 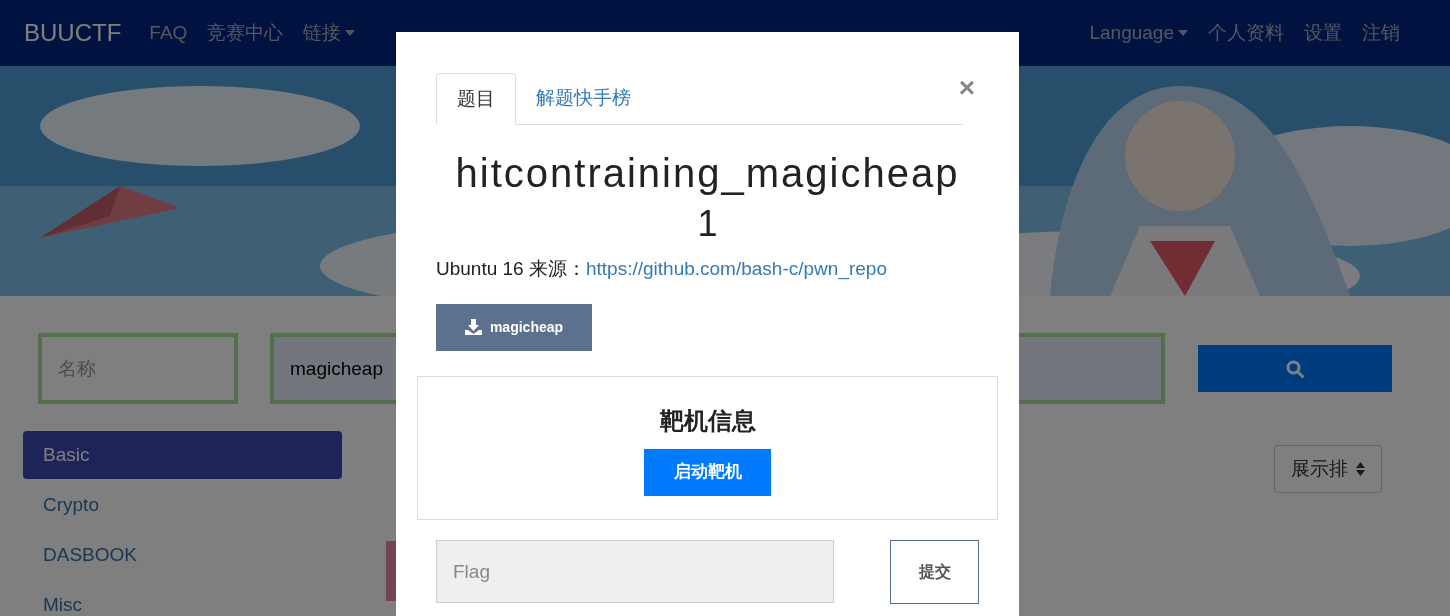 I want to click on nav-link: 竞赛中心, so click(x=245, y=33).